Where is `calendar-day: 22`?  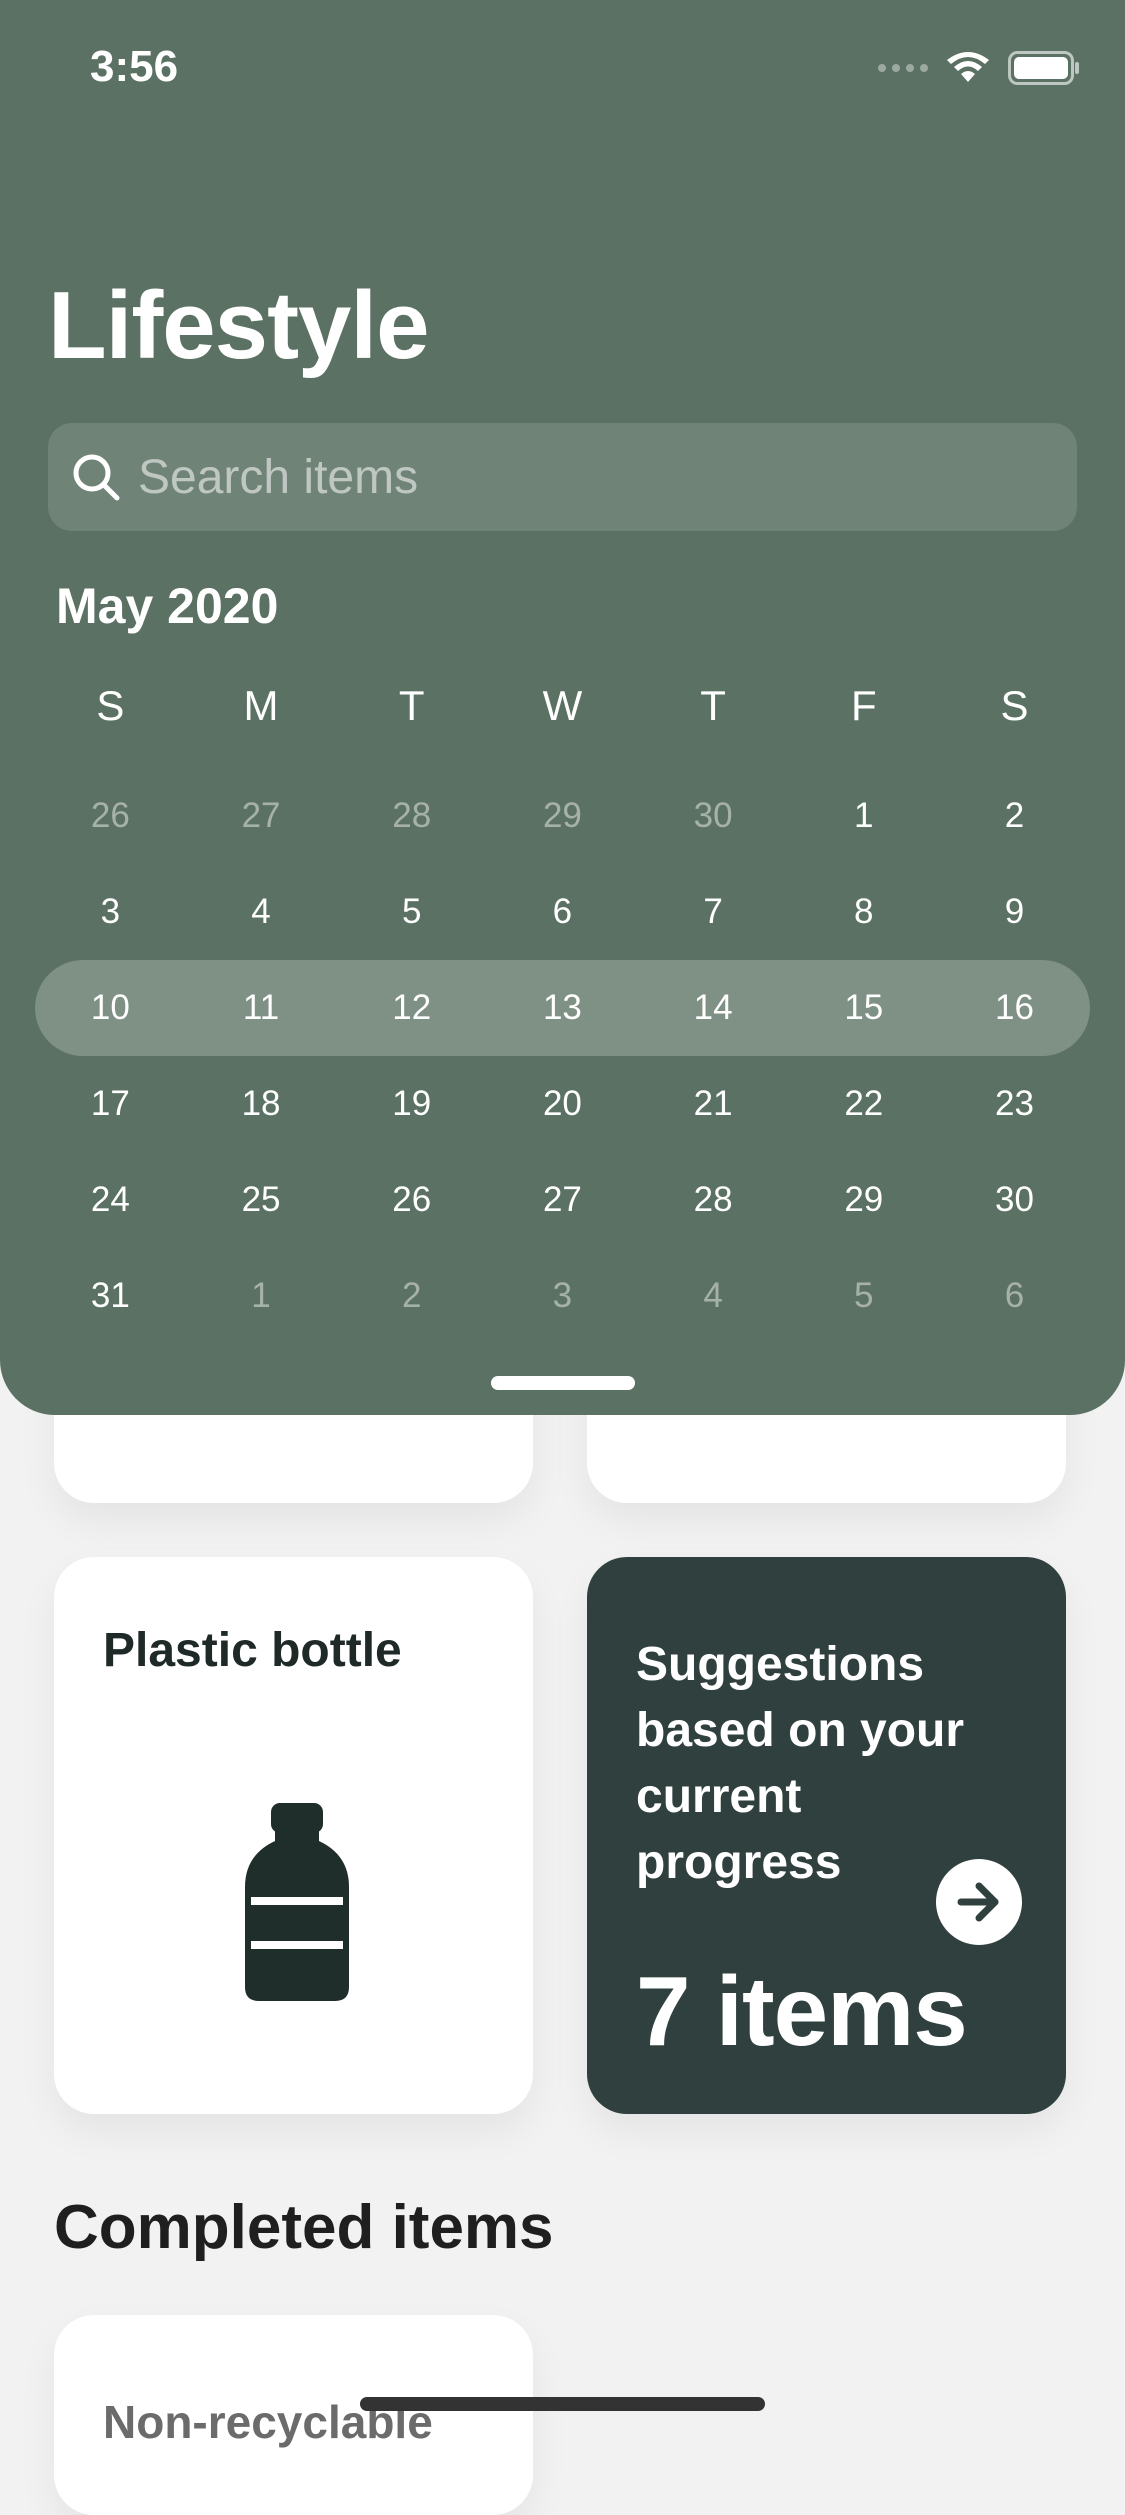 calendar-day: 22 is located at coordinates (863, 1104).